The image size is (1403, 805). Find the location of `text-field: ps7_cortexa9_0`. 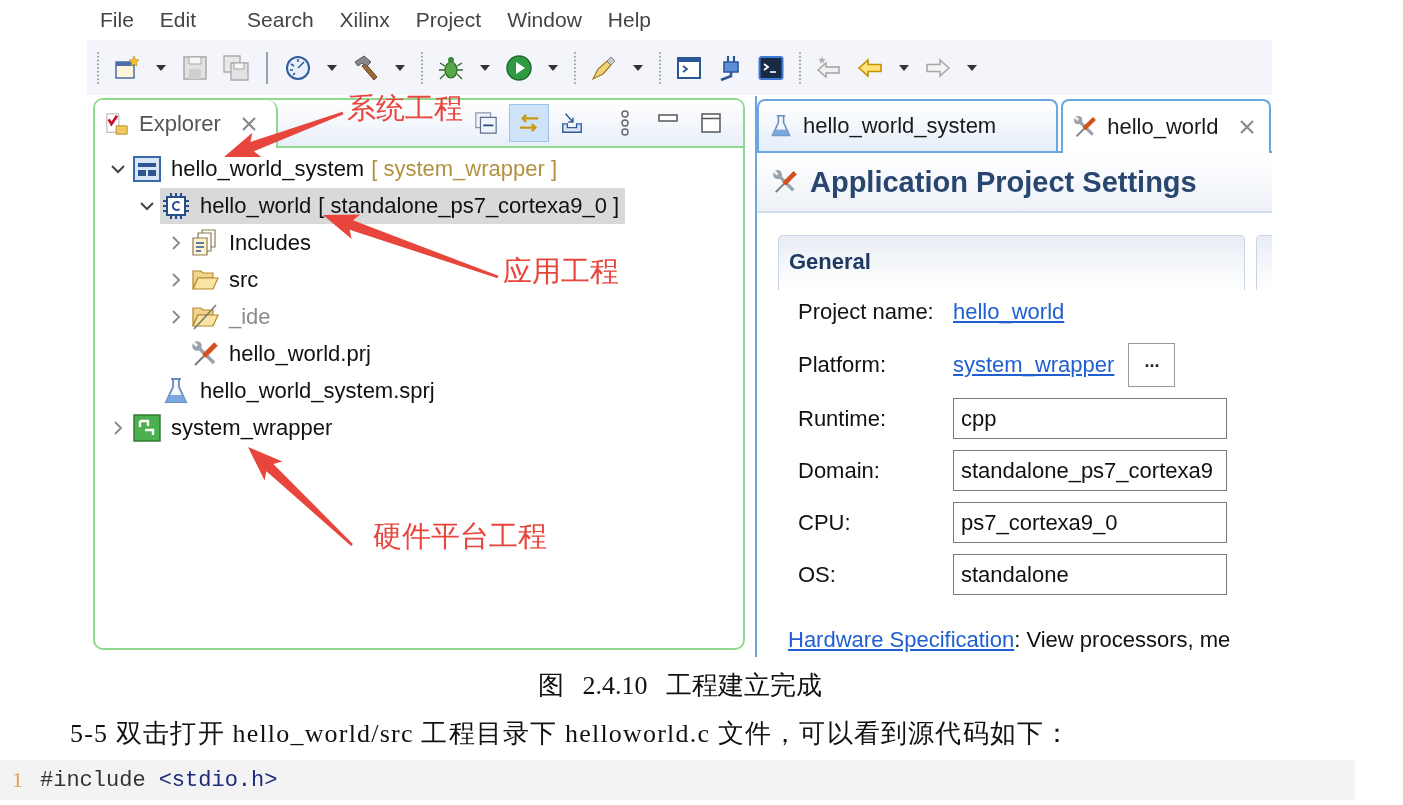

text-field: ps7_cortexa9_0 is located at coordinates (1090, 522).